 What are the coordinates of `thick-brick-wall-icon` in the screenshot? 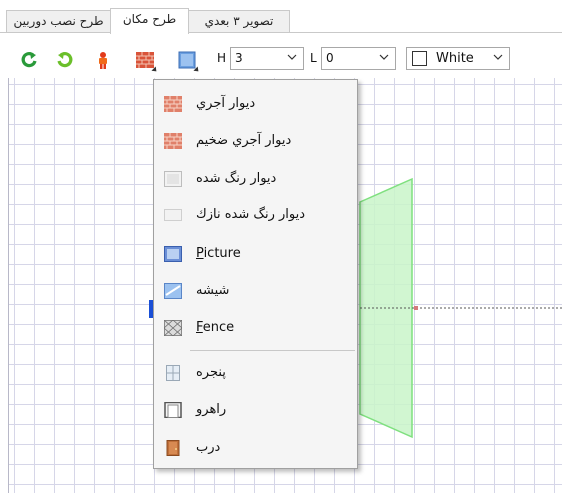 It's located at (173, 141).